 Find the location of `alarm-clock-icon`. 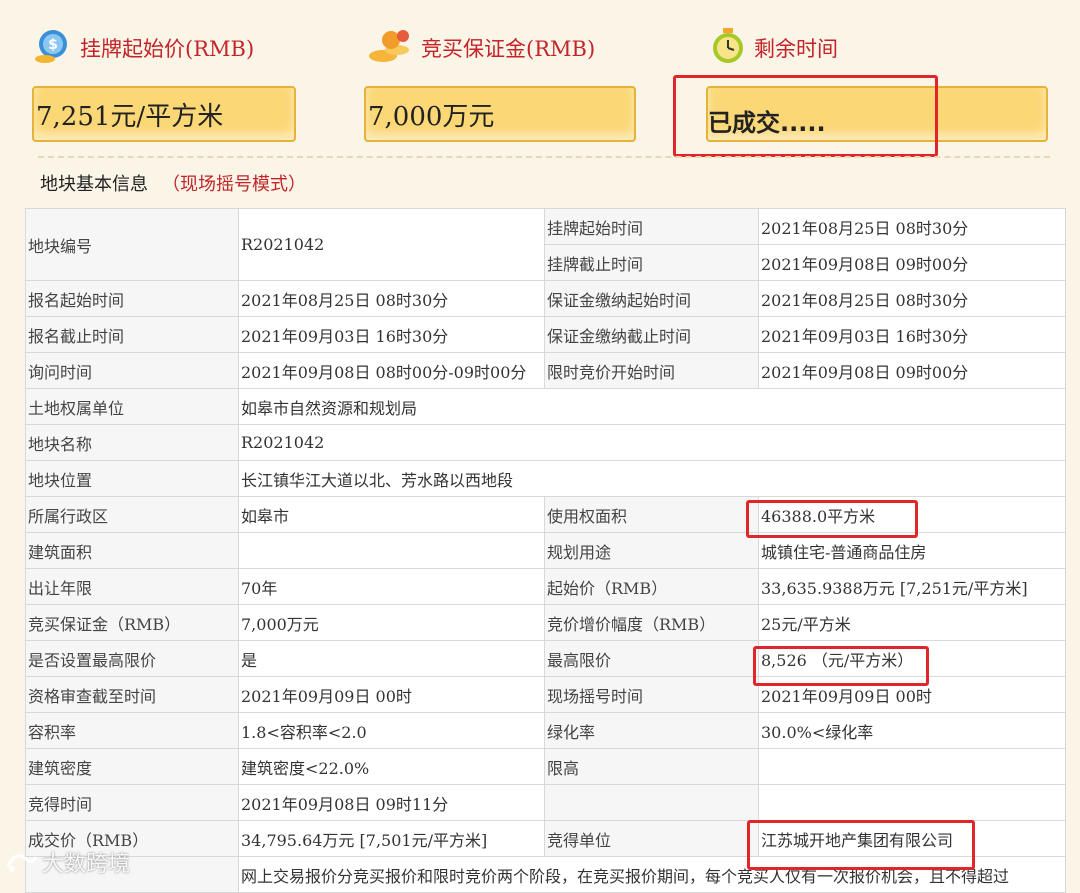

alarm-clock-icon is located at coordinates (728, 48).